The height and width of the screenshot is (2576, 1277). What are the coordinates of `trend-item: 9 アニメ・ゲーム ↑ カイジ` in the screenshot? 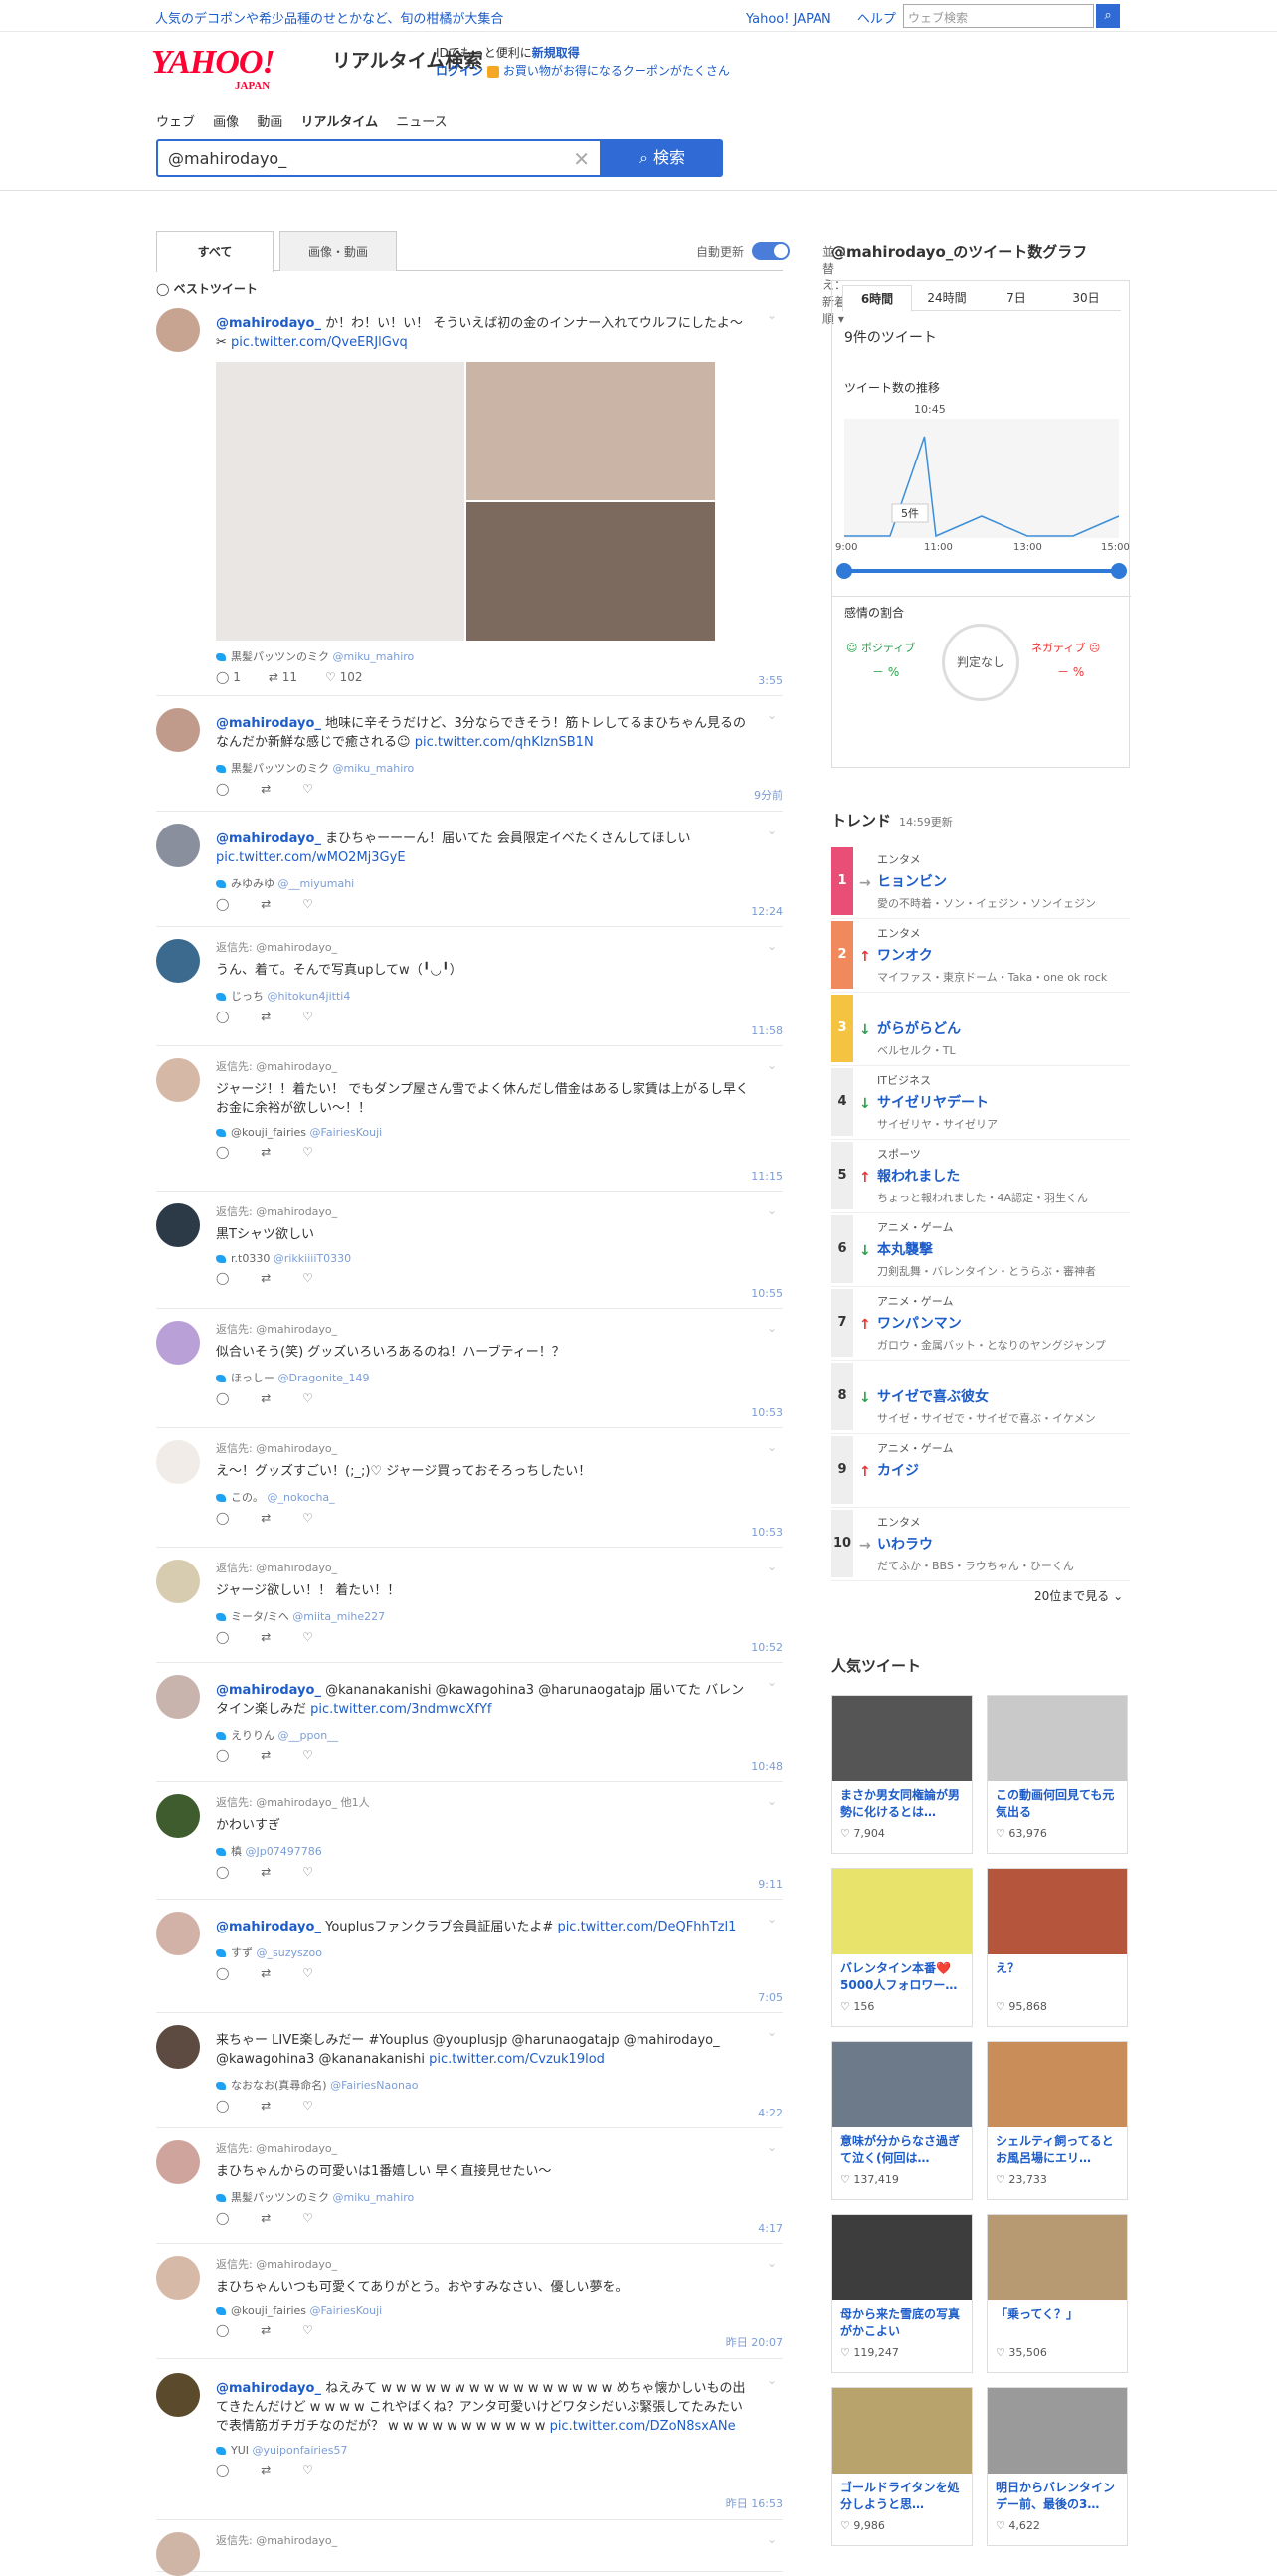 It's located at (980, 1472).